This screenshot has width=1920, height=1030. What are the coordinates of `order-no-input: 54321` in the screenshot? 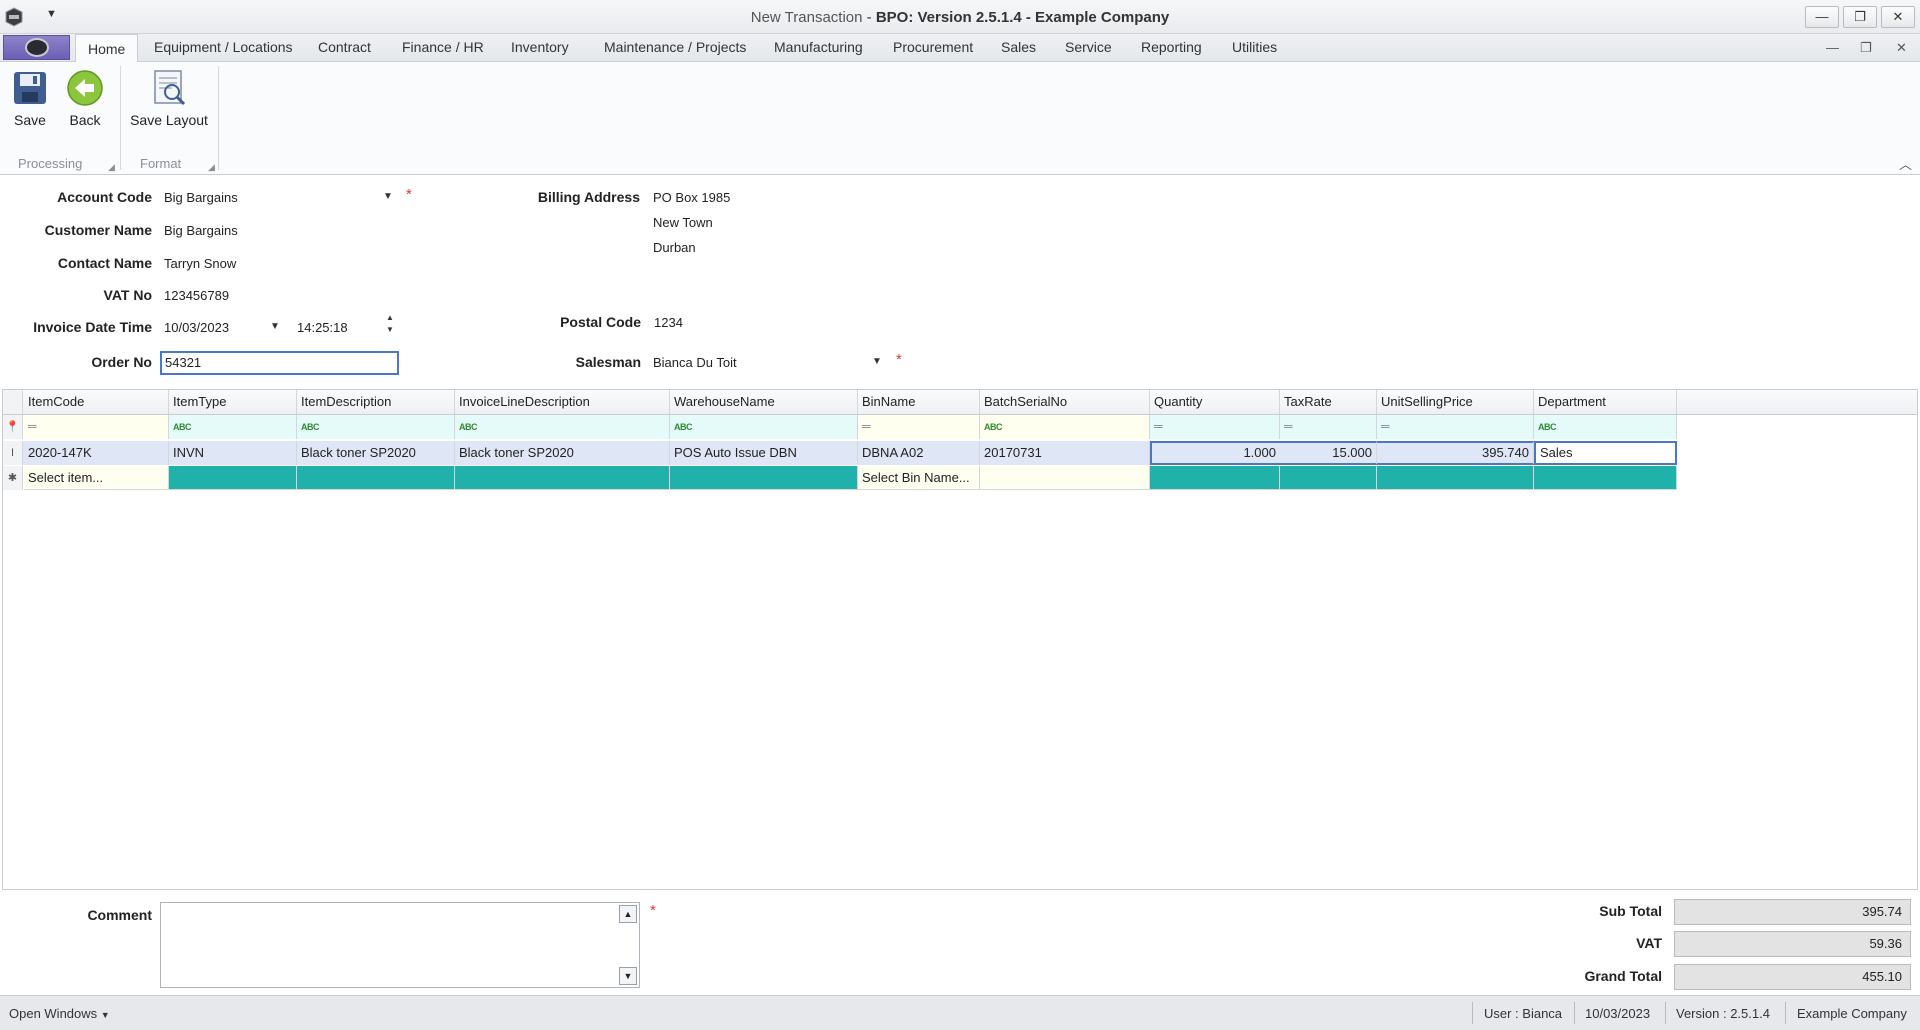 It's located at (279, 363).